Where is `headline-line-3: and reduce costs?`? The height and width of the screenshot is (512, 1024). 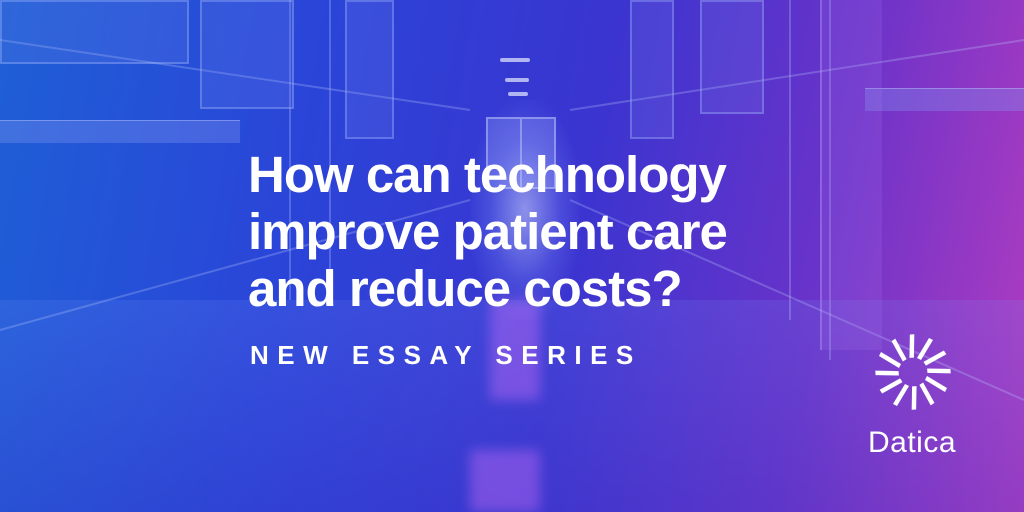
headline-line-3: and reduce costs? is located at coordinates (465, 288).